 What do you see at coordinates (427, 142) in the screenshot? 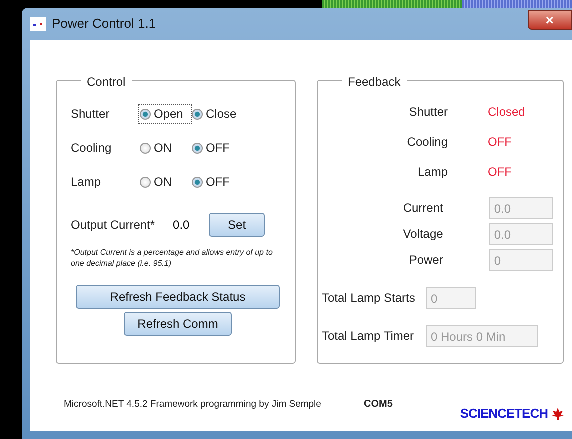
I see `status-label: Cooling` at bounding box center [427, 142].